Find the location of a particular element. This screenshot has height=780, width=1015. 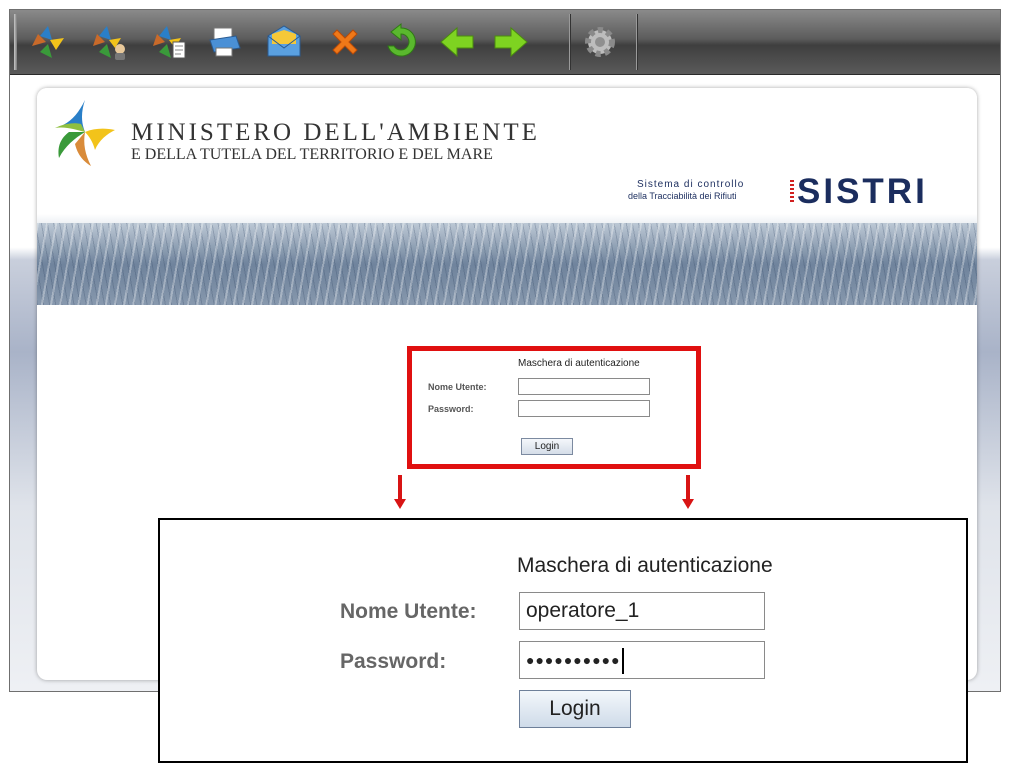

login-title: Maschera di autenticazione is located at coordinates (579, 363).